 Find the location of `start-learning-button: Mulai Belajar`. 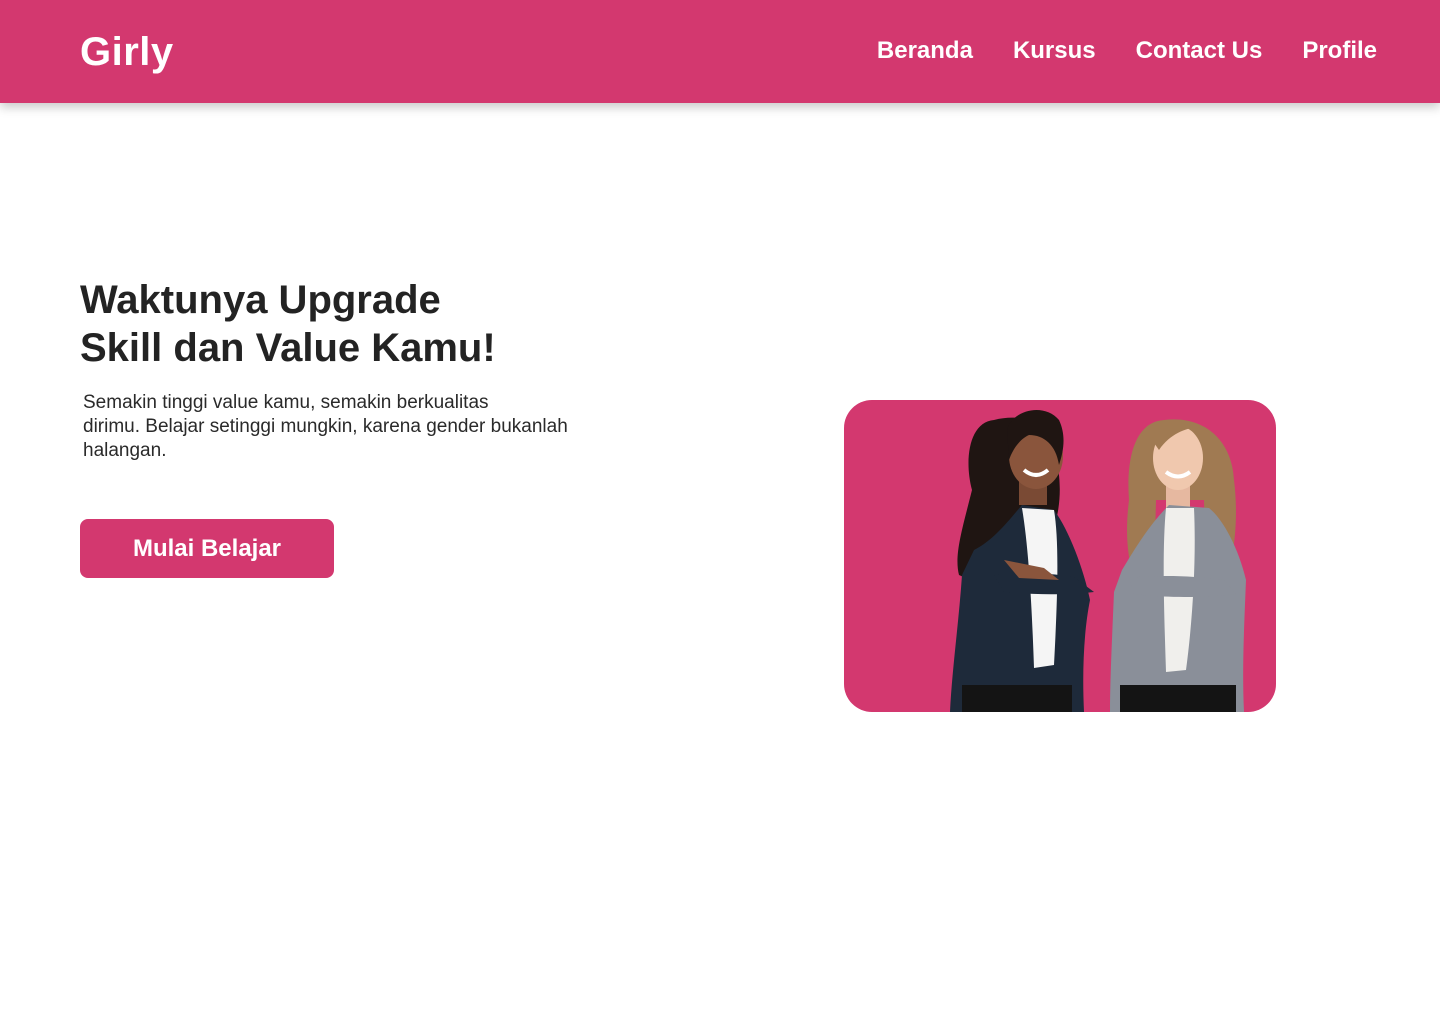

start-learning-button: Mulai Belajar is located at coordinates (207, 548).